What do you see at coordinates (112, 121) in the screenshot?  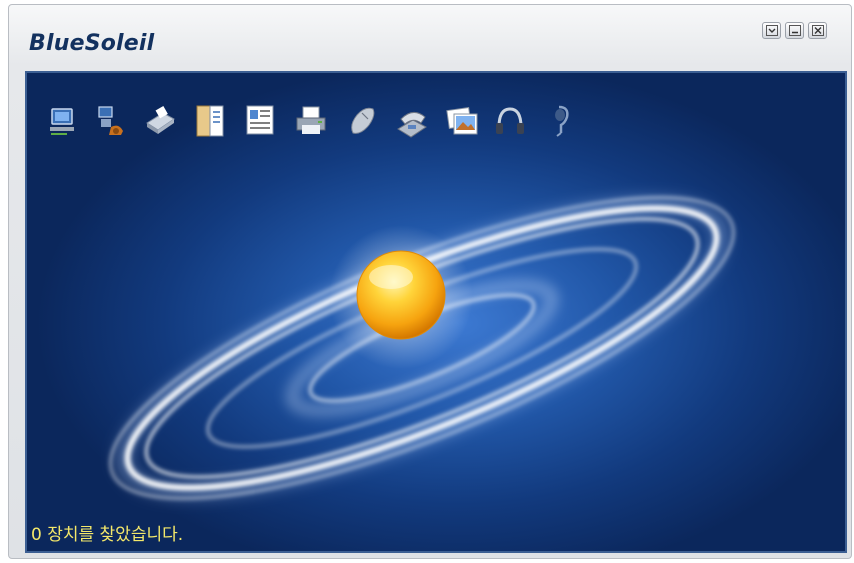 I see `dial-up-modem-icon` at bounding box center [112, 121].